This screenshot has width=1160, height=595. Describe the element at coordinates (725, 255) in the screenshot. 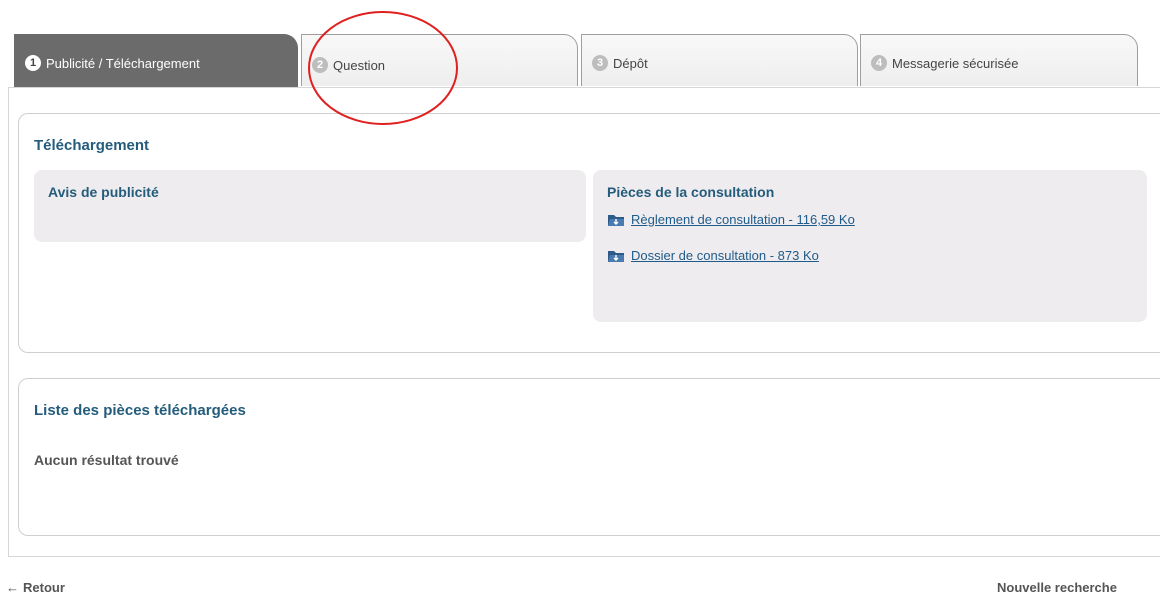

I see `dossier-consultation-label: Dossier de consultation - 873 Ko` at that location.